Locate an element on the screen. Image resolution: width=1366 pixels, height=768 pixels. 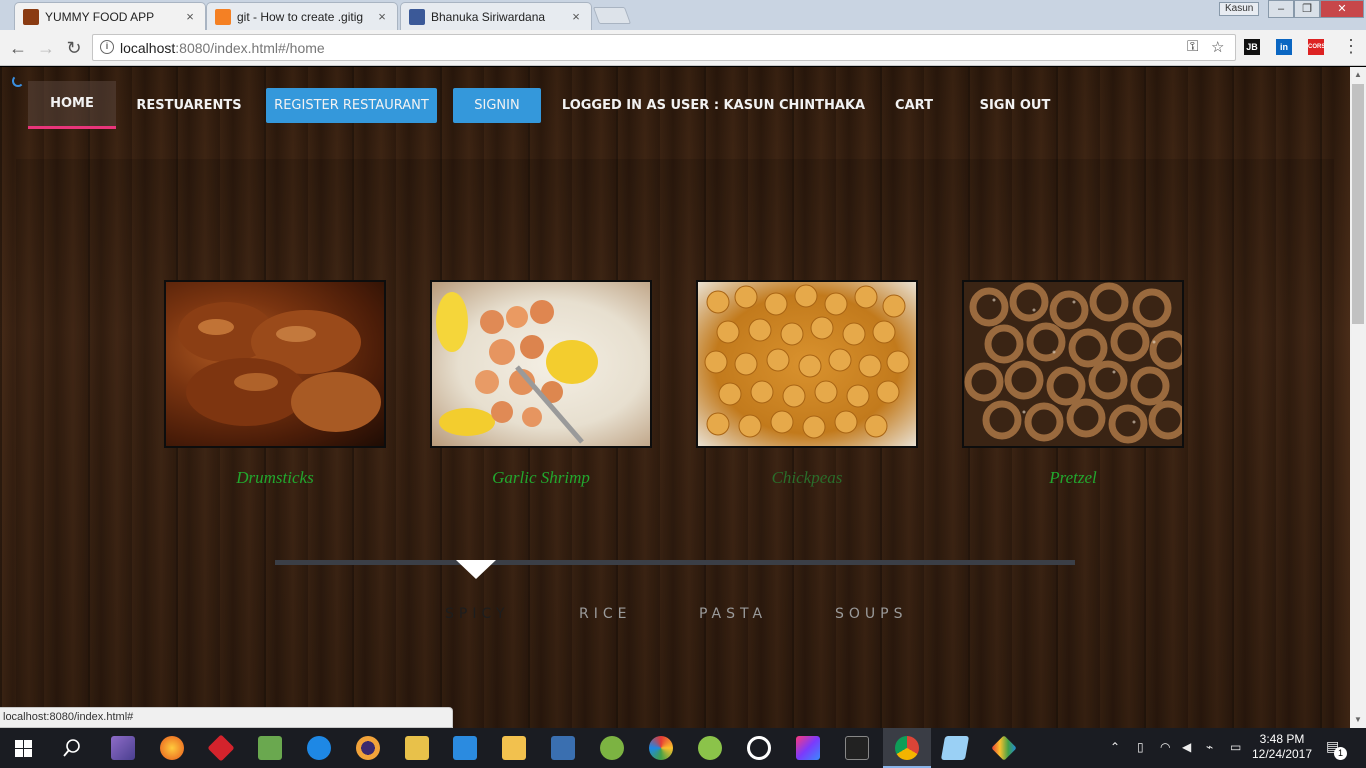
food-name: Garlic Shrimp is located at coordinates (541, 478).